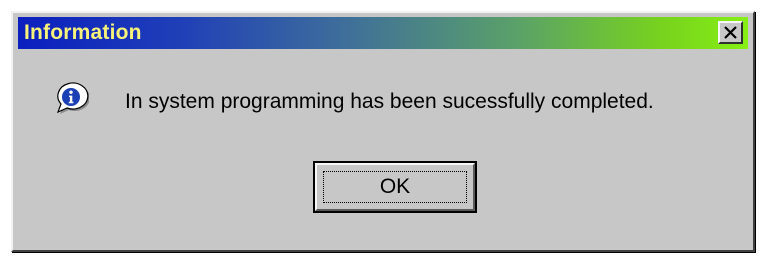 This screenshot has width=764, height=263. What do you see at coordinates (383, 33) in the screenshot?
I see `title-bar: Information` at bounding box center [383, 33].